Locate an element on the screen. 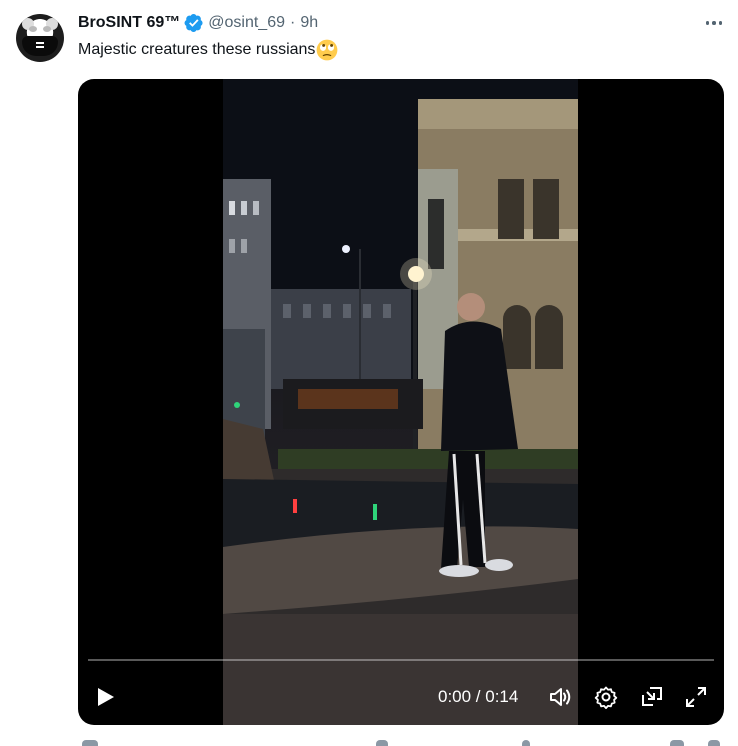 This screenshot has width=738, height=746. author-display-name: BroSINT 69™ is located at coordinates (129, 23).